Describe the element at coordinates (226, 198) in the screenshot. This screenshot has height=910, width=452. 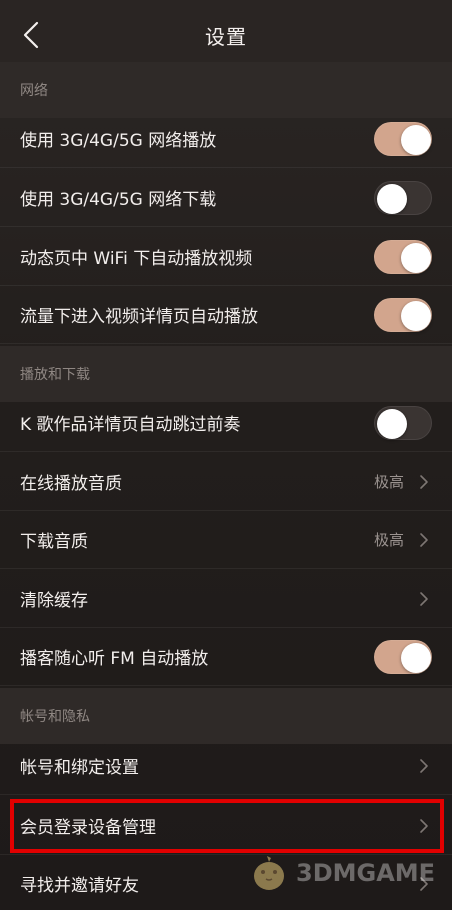
I see `setting-row-3g-download: 使用 3G/4G/5G 网络下载` at that location.